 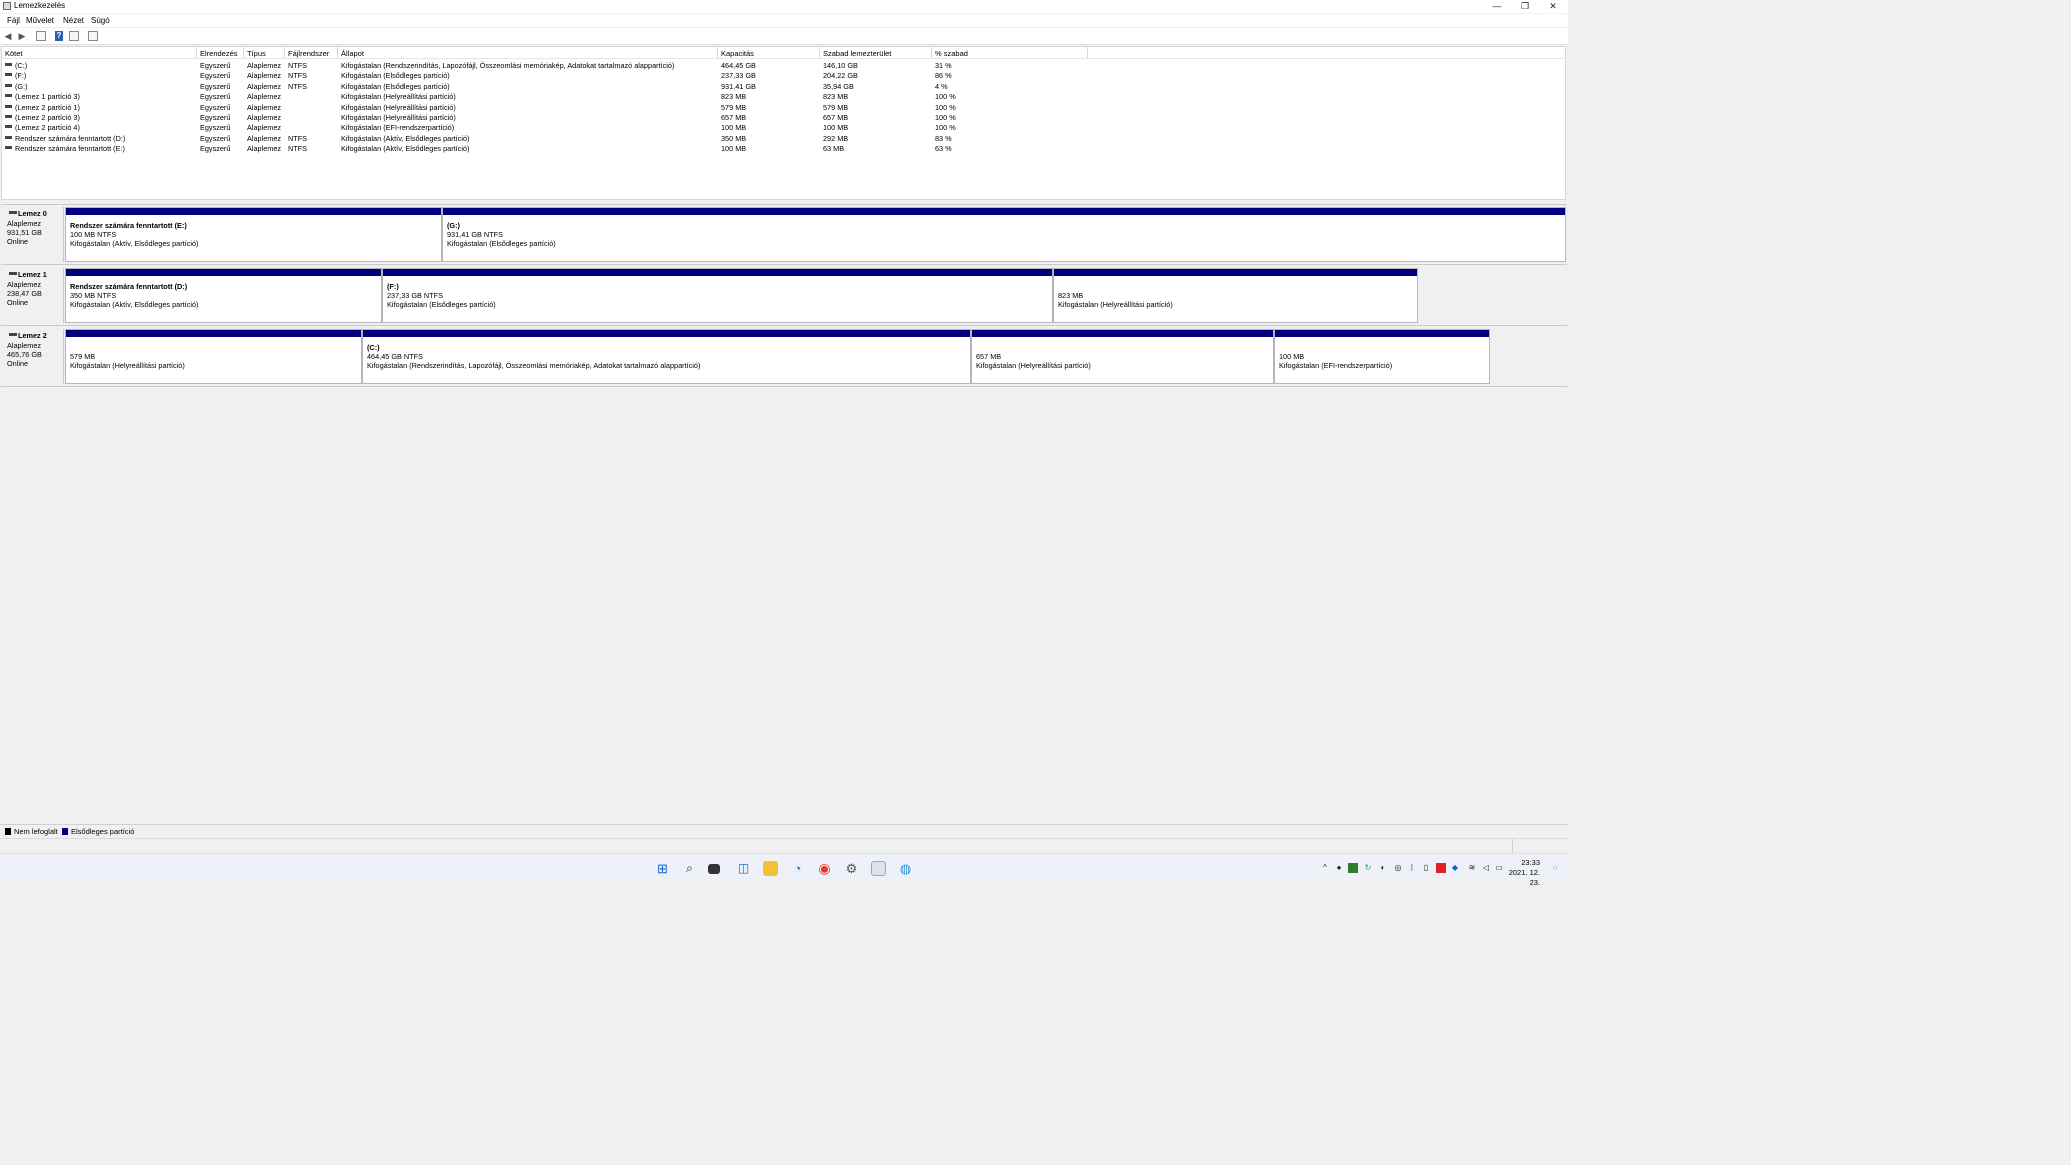 I want to click on dropbox-icon: ◆, so click(x=1455, y=868).